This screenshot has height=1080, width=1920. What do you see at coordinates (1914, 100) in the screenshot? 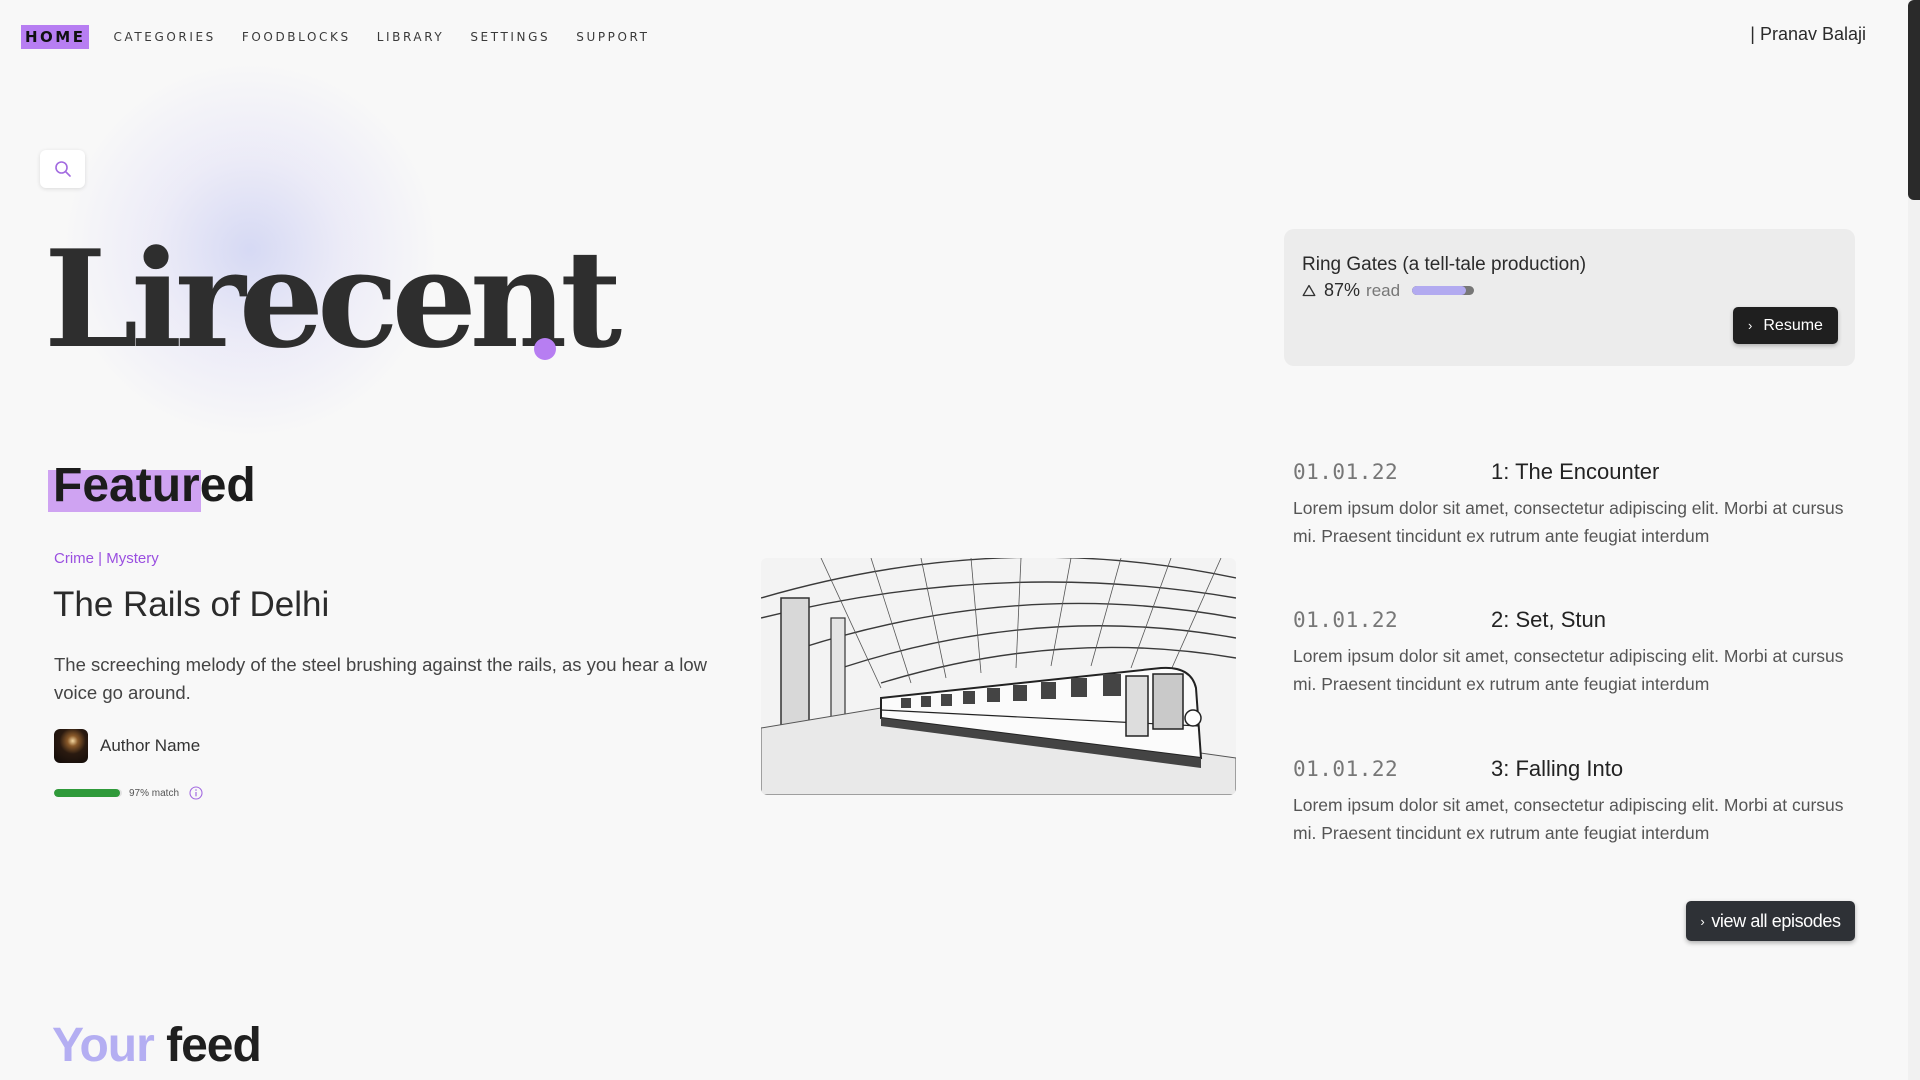
I see `scrollbar-thumb` at bounding box center [1914, 100].